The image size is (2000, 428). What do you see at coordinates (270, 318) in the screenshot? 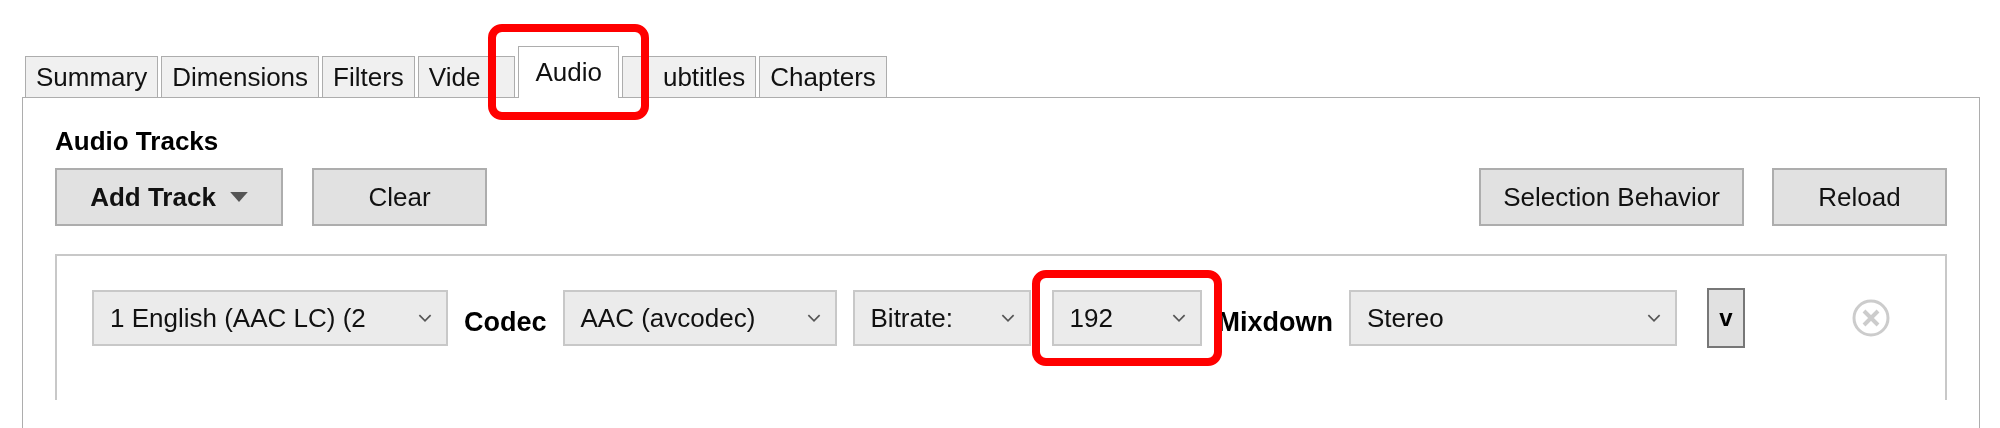
I see `dropdown: 1 English (AAC LC) (2` at bounding box center [270, 318].